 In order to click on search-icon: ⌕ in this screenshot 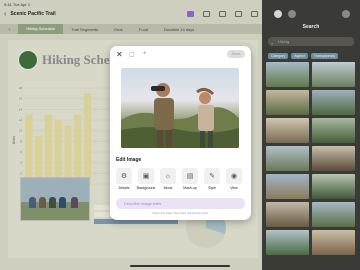, I will do `click(272, 43)`.